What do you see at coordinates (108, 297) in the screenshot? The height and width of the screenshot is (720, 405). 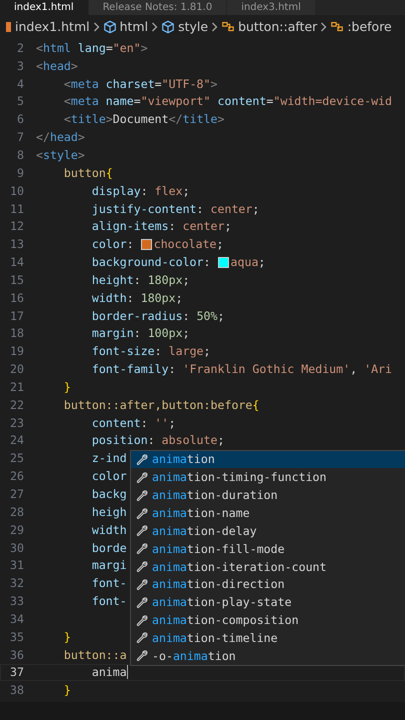 I see `code-token: width` at bounding box center [108, 297].